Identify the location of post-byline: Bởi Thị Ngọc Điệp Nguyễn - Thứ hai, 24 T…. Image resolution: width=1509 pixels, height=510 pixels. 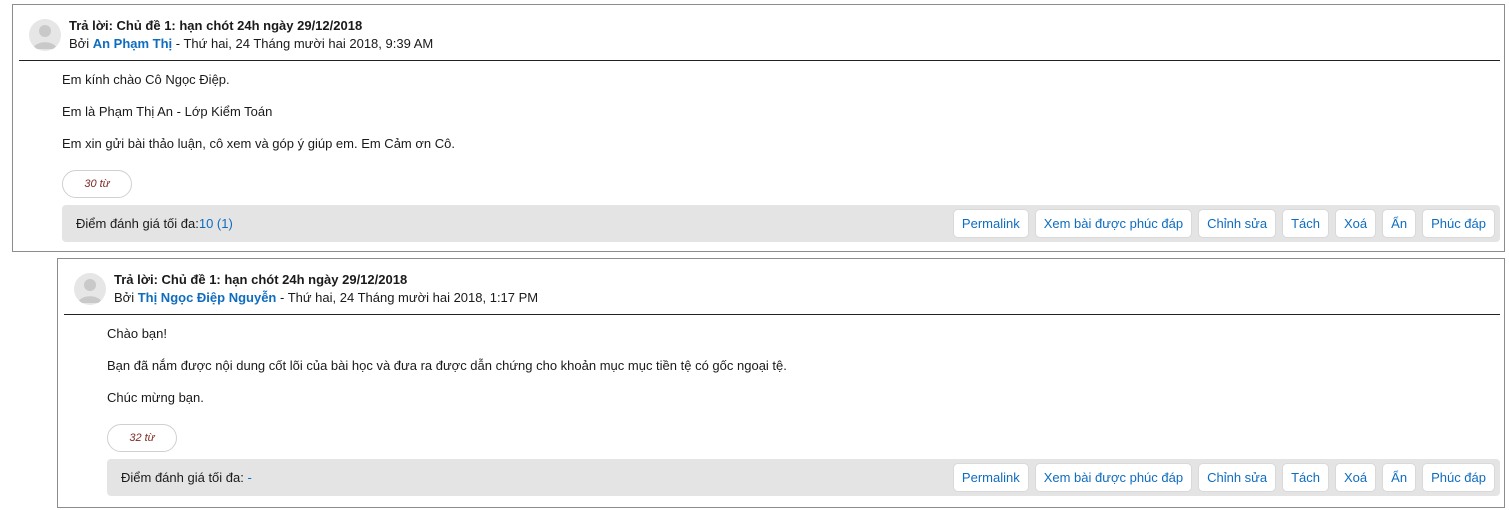
(326, 297).